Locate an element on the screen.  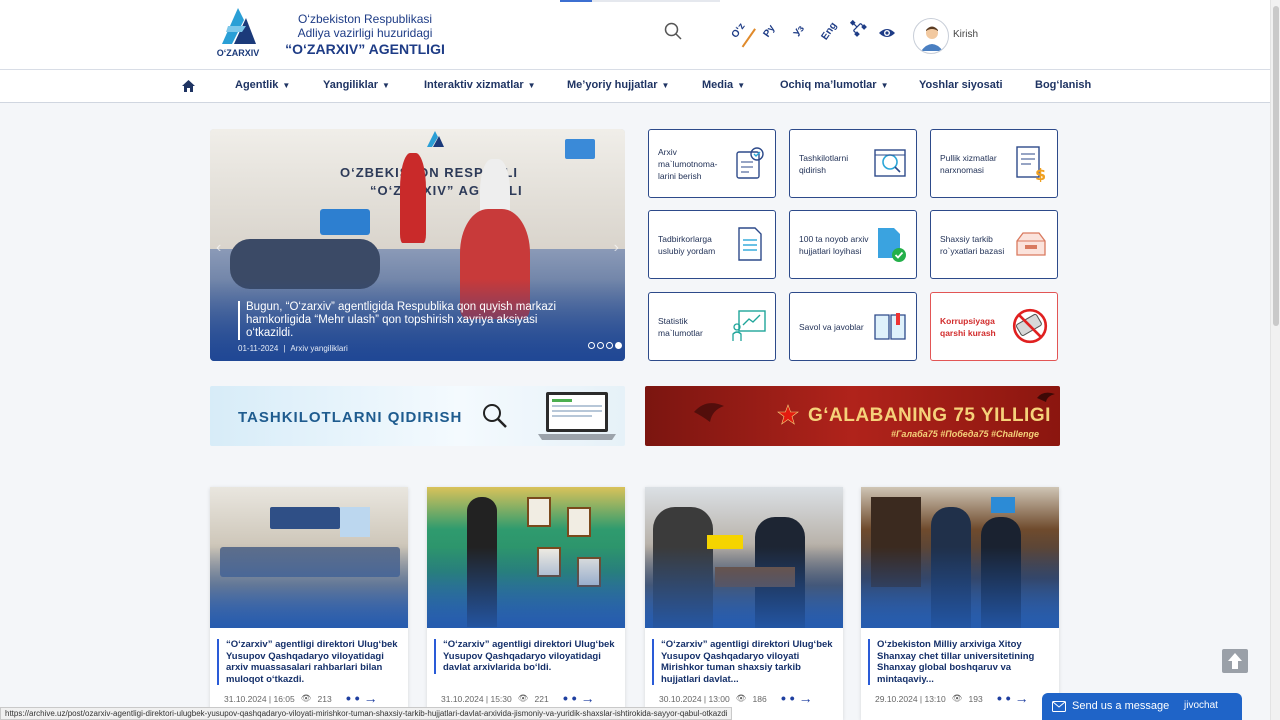
top-progress-bar is located at coordinates (640, 1).